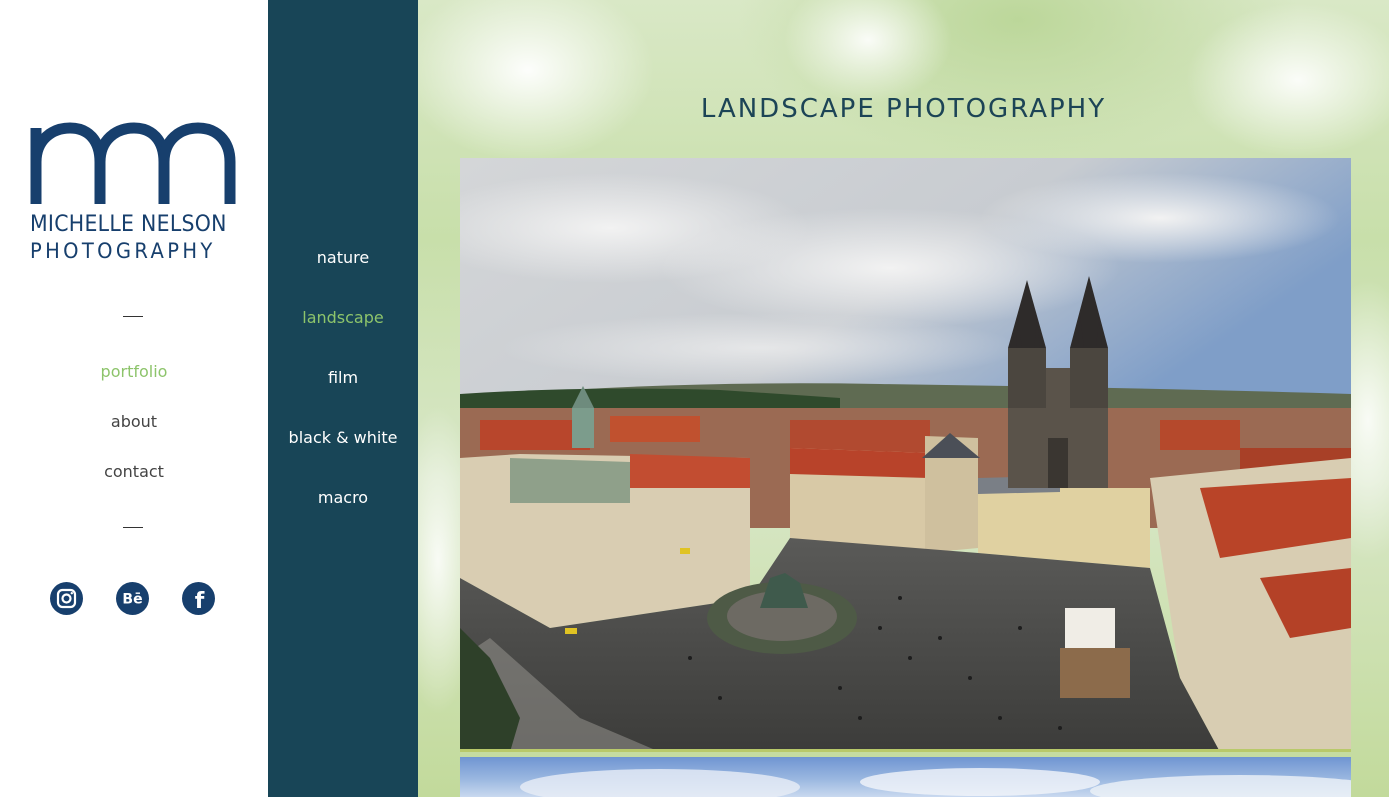 This screenshot has height=797, width=1389. What do you see at coordinates (134, 371) in the screenshot?
I see `nav-item-portfolio: portfolio` at bounding box center [134, 371].